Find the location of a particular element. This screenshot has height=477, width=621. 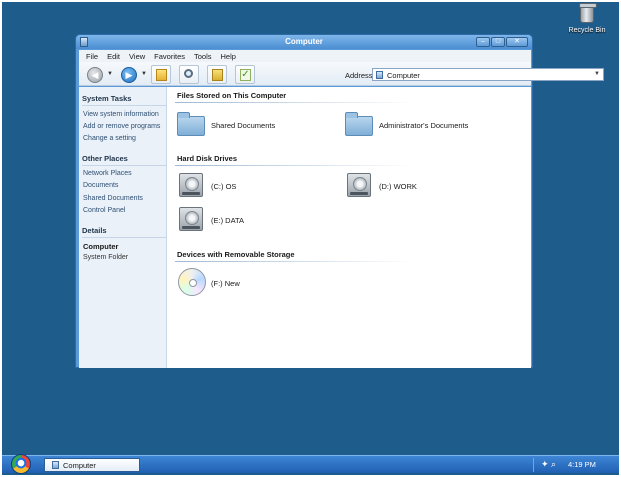

check-icon: ✓ is located at coordinates (245, 75).